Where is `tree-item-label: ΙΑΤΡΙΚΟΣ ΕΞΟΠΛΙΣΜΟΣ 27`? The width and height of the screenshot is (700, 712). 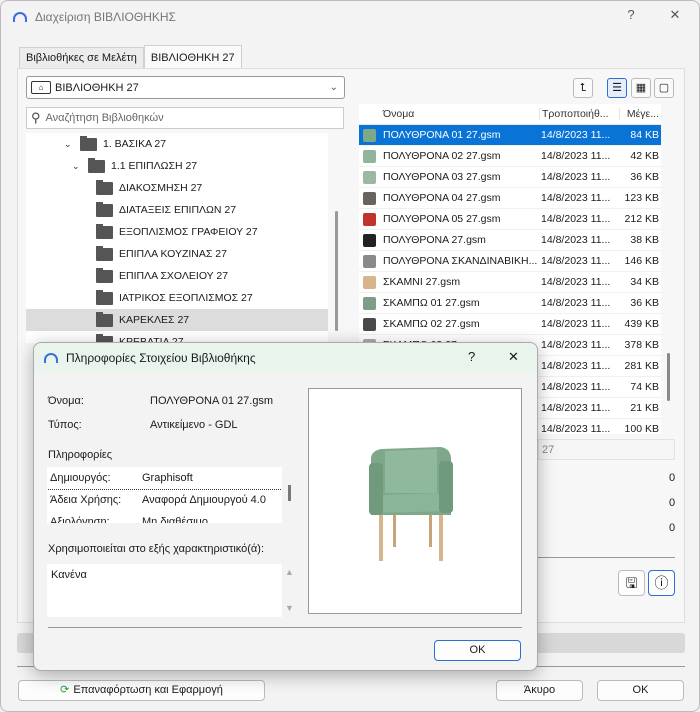 tree-item-label: ΙΑΤΡΙΚΟΣ ΕΞΟΠΛΙΣΜΟΣ 27 is located at coordinates (186, 298).